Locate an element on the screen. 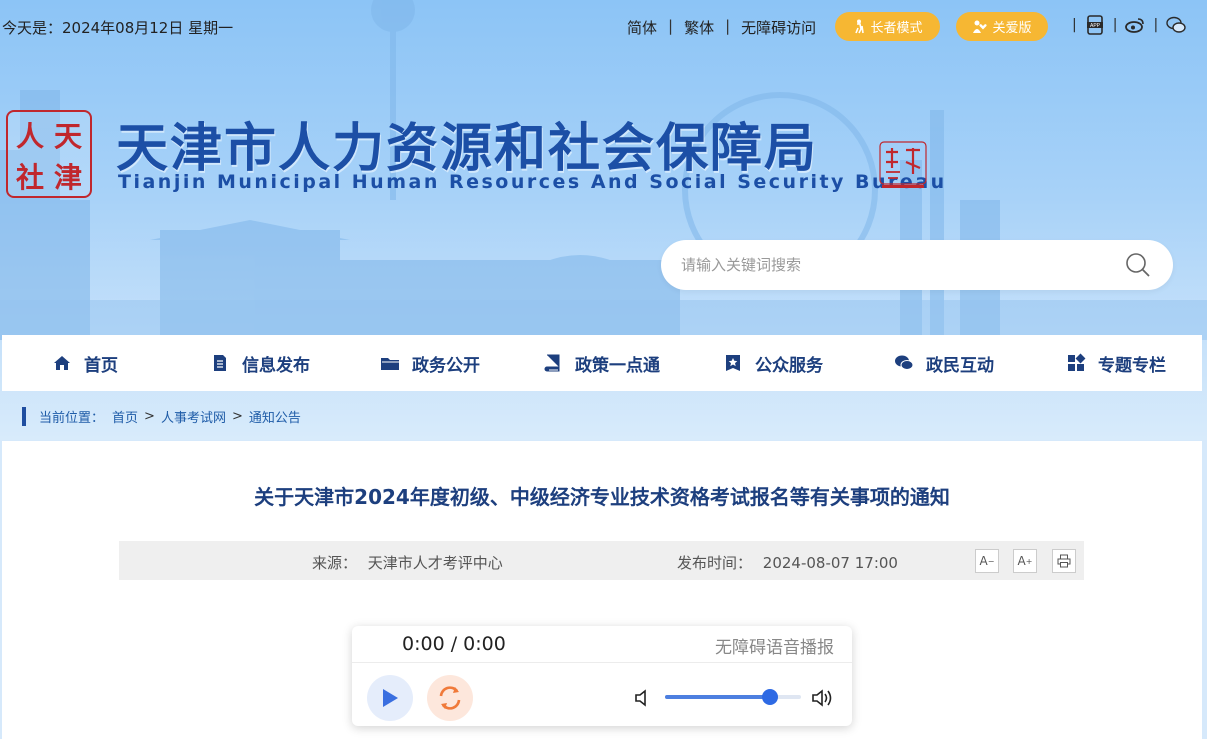 The height and width of the screenshot is (739, 1207). document-icon is located at coordinates (220, 363).